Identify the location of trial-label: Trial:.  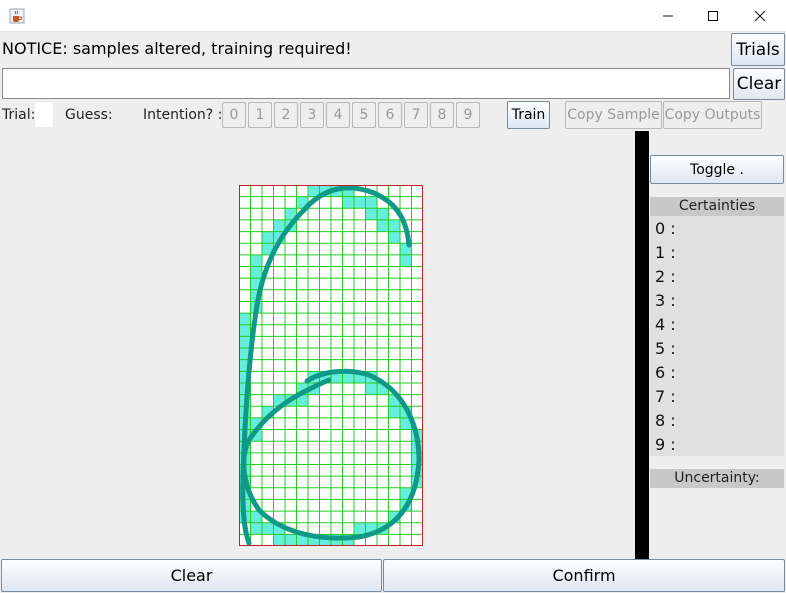
(19, 115).